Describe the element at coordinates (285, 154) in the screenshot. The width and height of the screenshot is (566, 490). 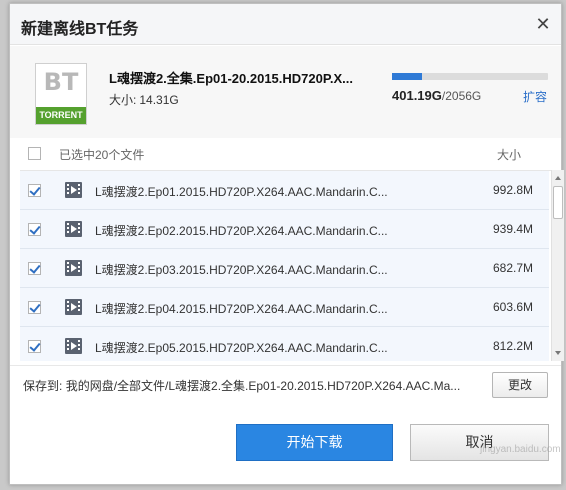
I see `file-list-header: 已选中20个文件 大小` at that location.